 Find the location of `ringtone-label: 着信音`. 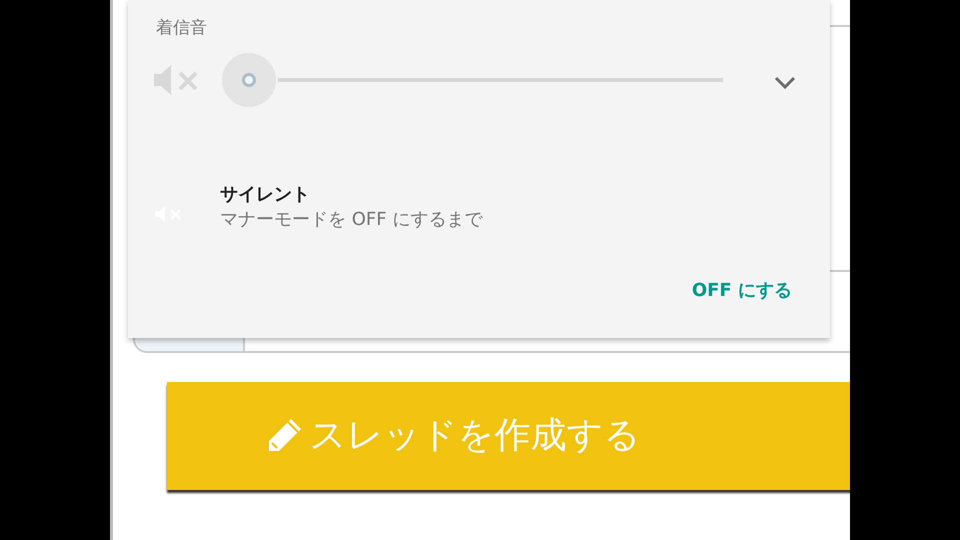

ringtone-label: 着信音 is located at coordinates (181, 28).